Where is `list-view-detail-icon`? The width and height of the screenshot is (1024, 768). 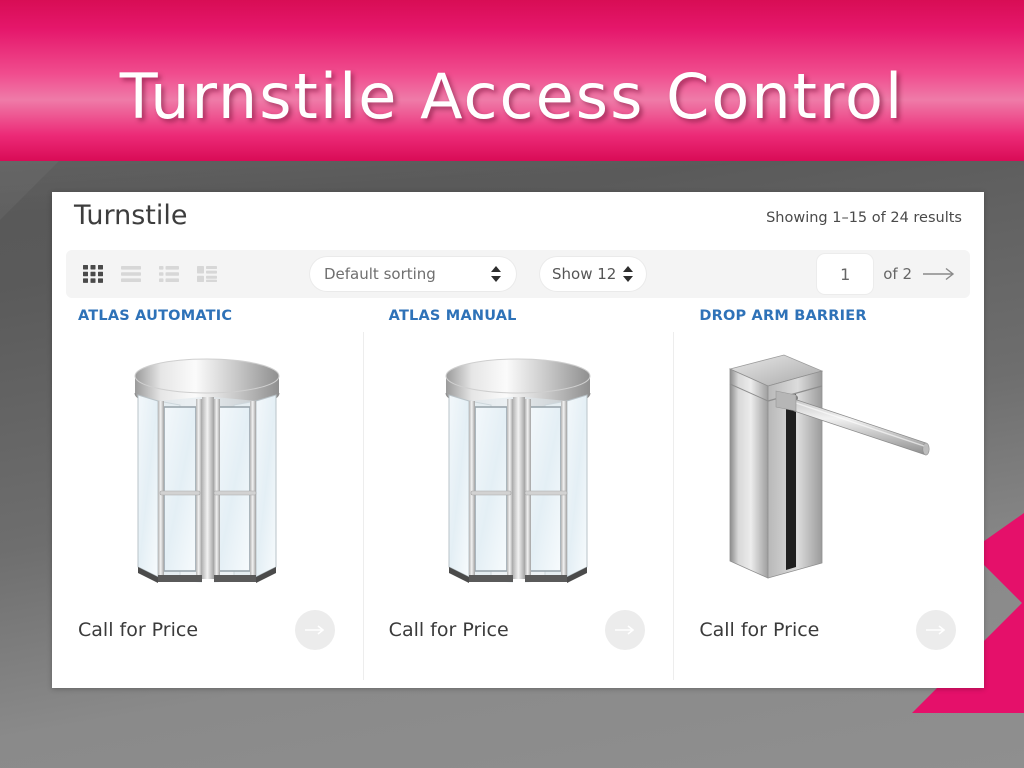
list-view-detail-icon is located at coordinates (207, 274).